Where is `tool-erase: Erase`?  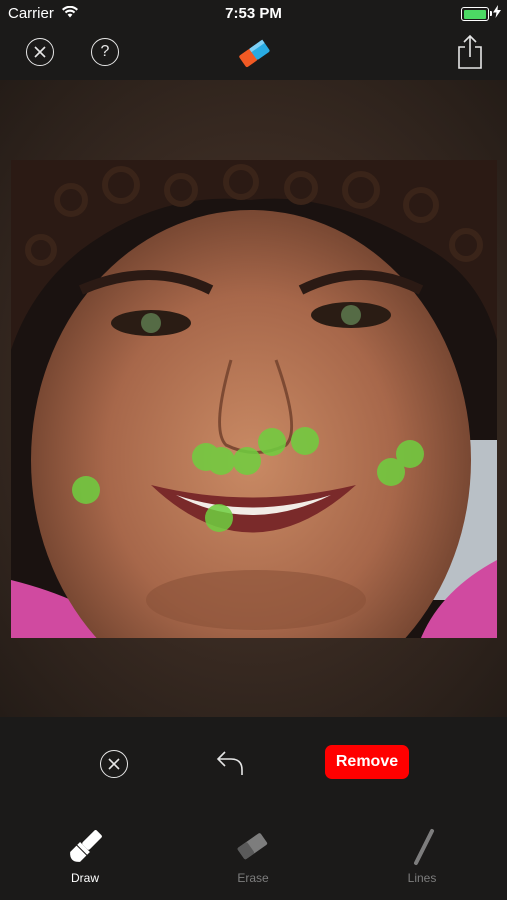
tool-erase: Erase is located at coordinates (253, 856).